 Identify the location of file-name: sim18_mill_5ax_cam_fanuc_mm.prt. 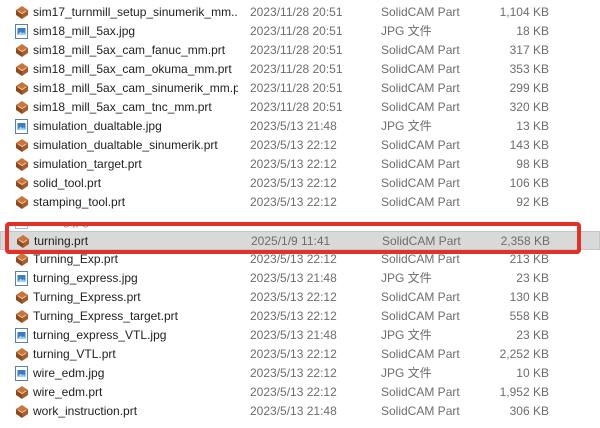
(129, 50).